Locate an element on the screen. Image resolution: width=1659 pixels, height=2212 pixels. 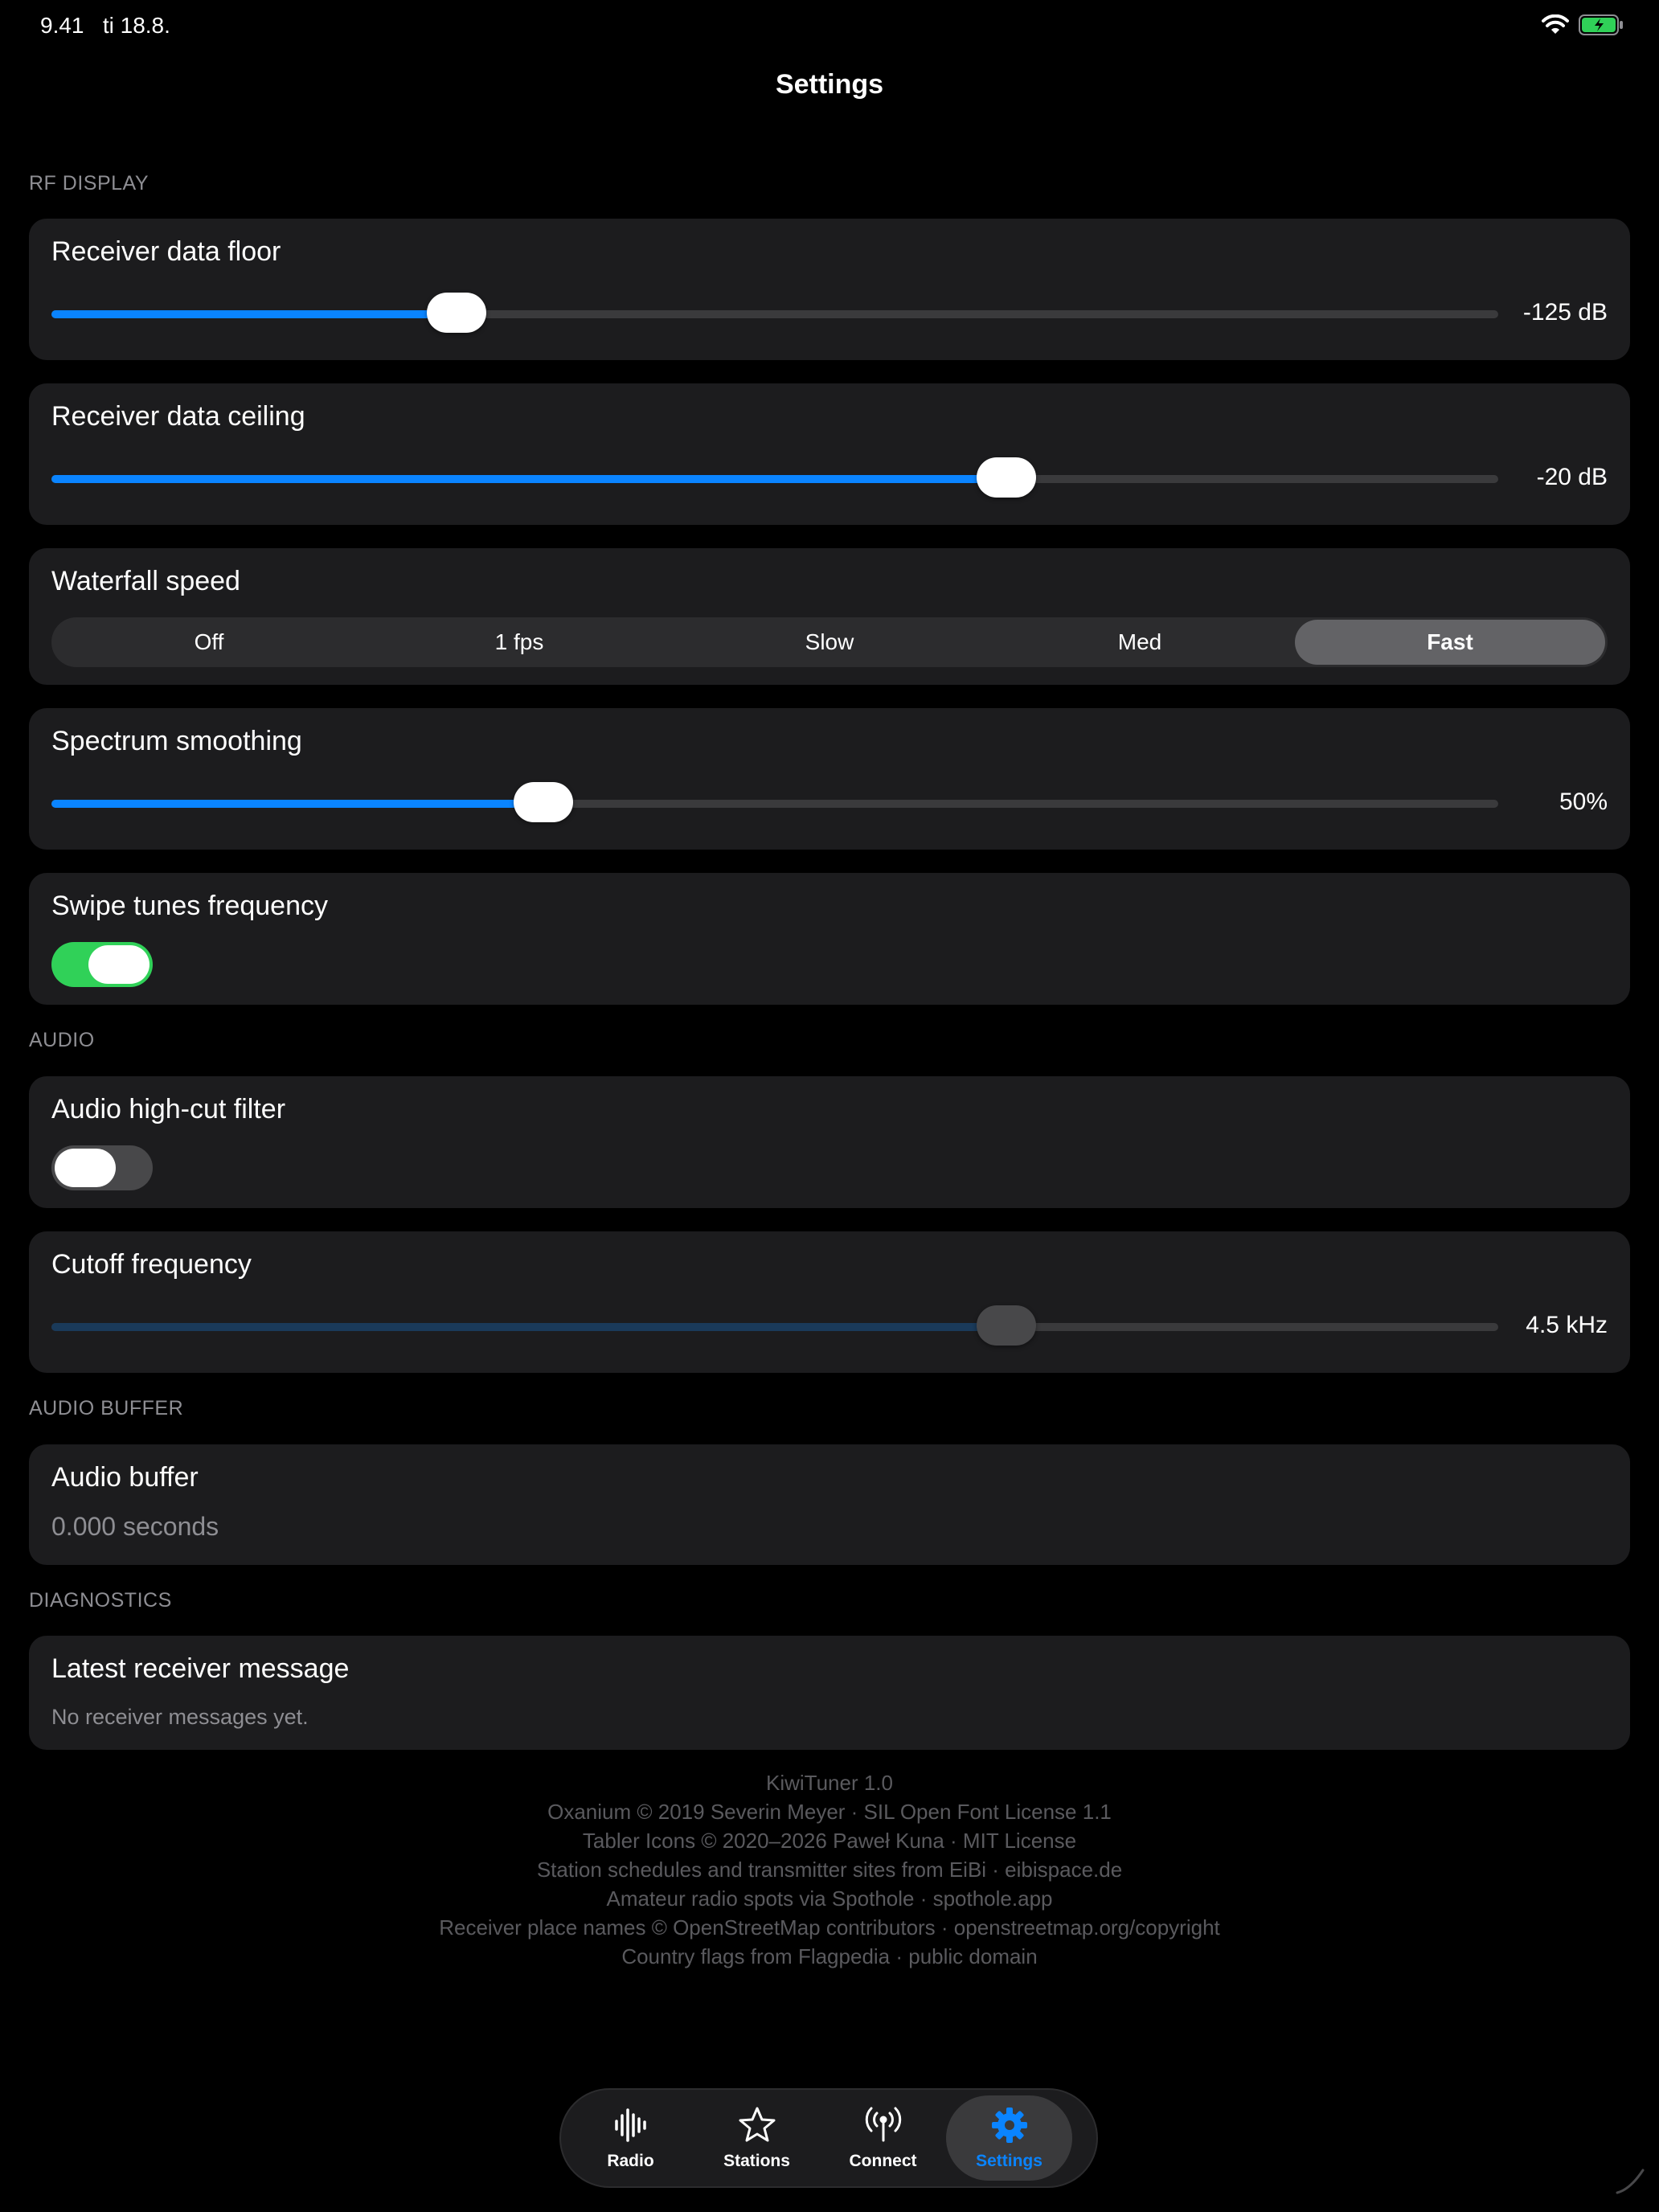
time: 9.41 is located at coordinates (62, 25).